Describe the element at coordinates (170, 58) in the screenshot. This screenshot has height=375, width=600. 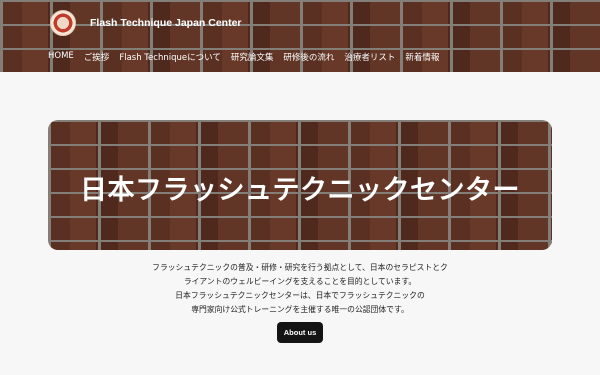
I see `nav-item-about-flash-technique: Flash Techniqueについて` at that location.